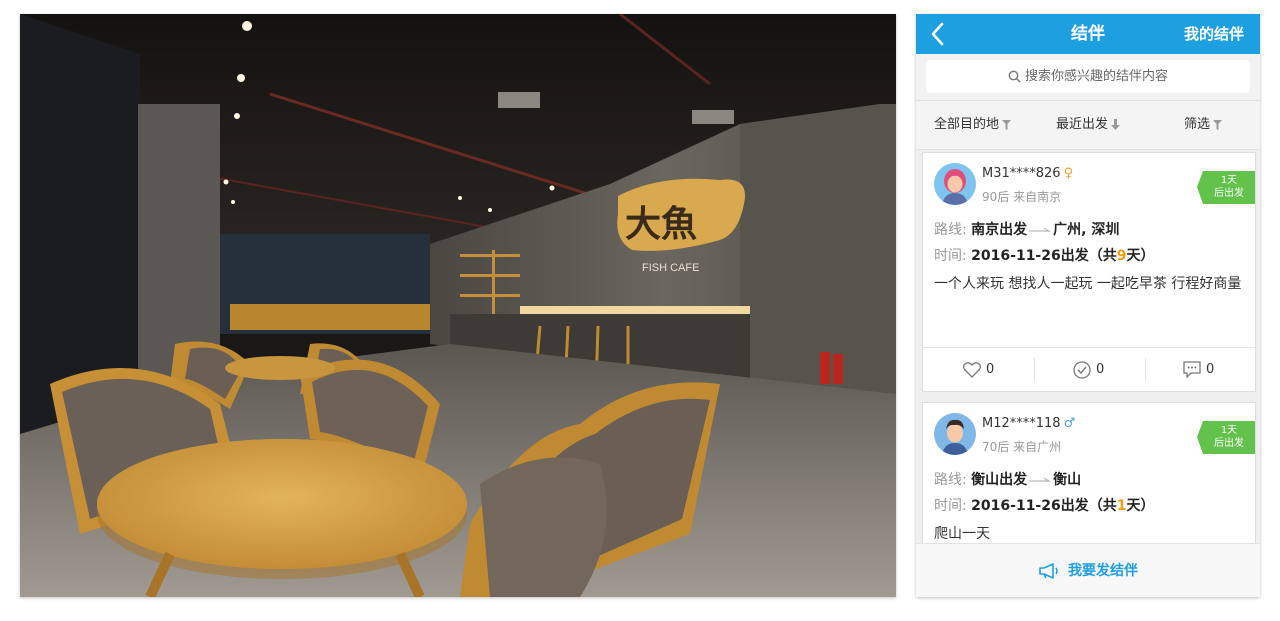  Describe the element at coordinates (1021, 173) in the screenshot. I see `username-text: M31****826` at that location.